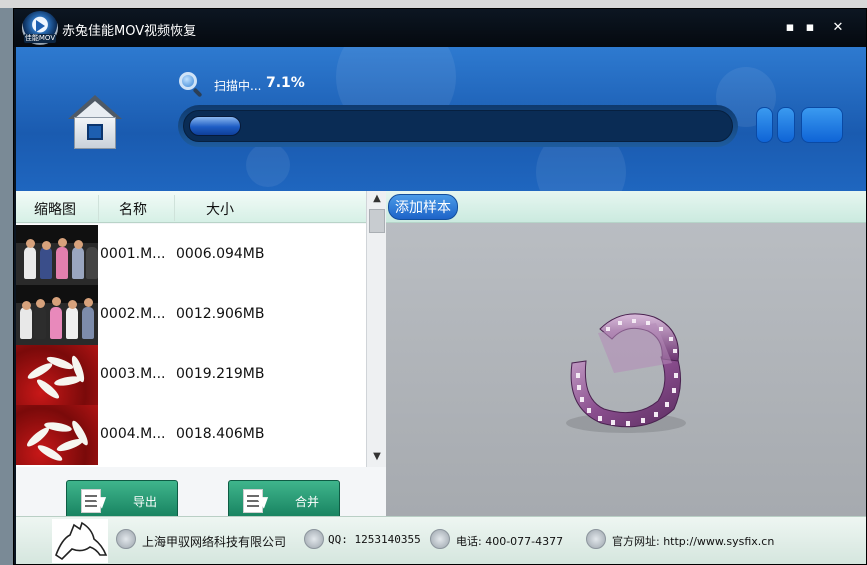 Image resolution: width=867 pixels, height=565 pixels. What do you see at coordinates (596, 539) in the screenshot?
I see `globe-icon` at bounding box center [596, 539].